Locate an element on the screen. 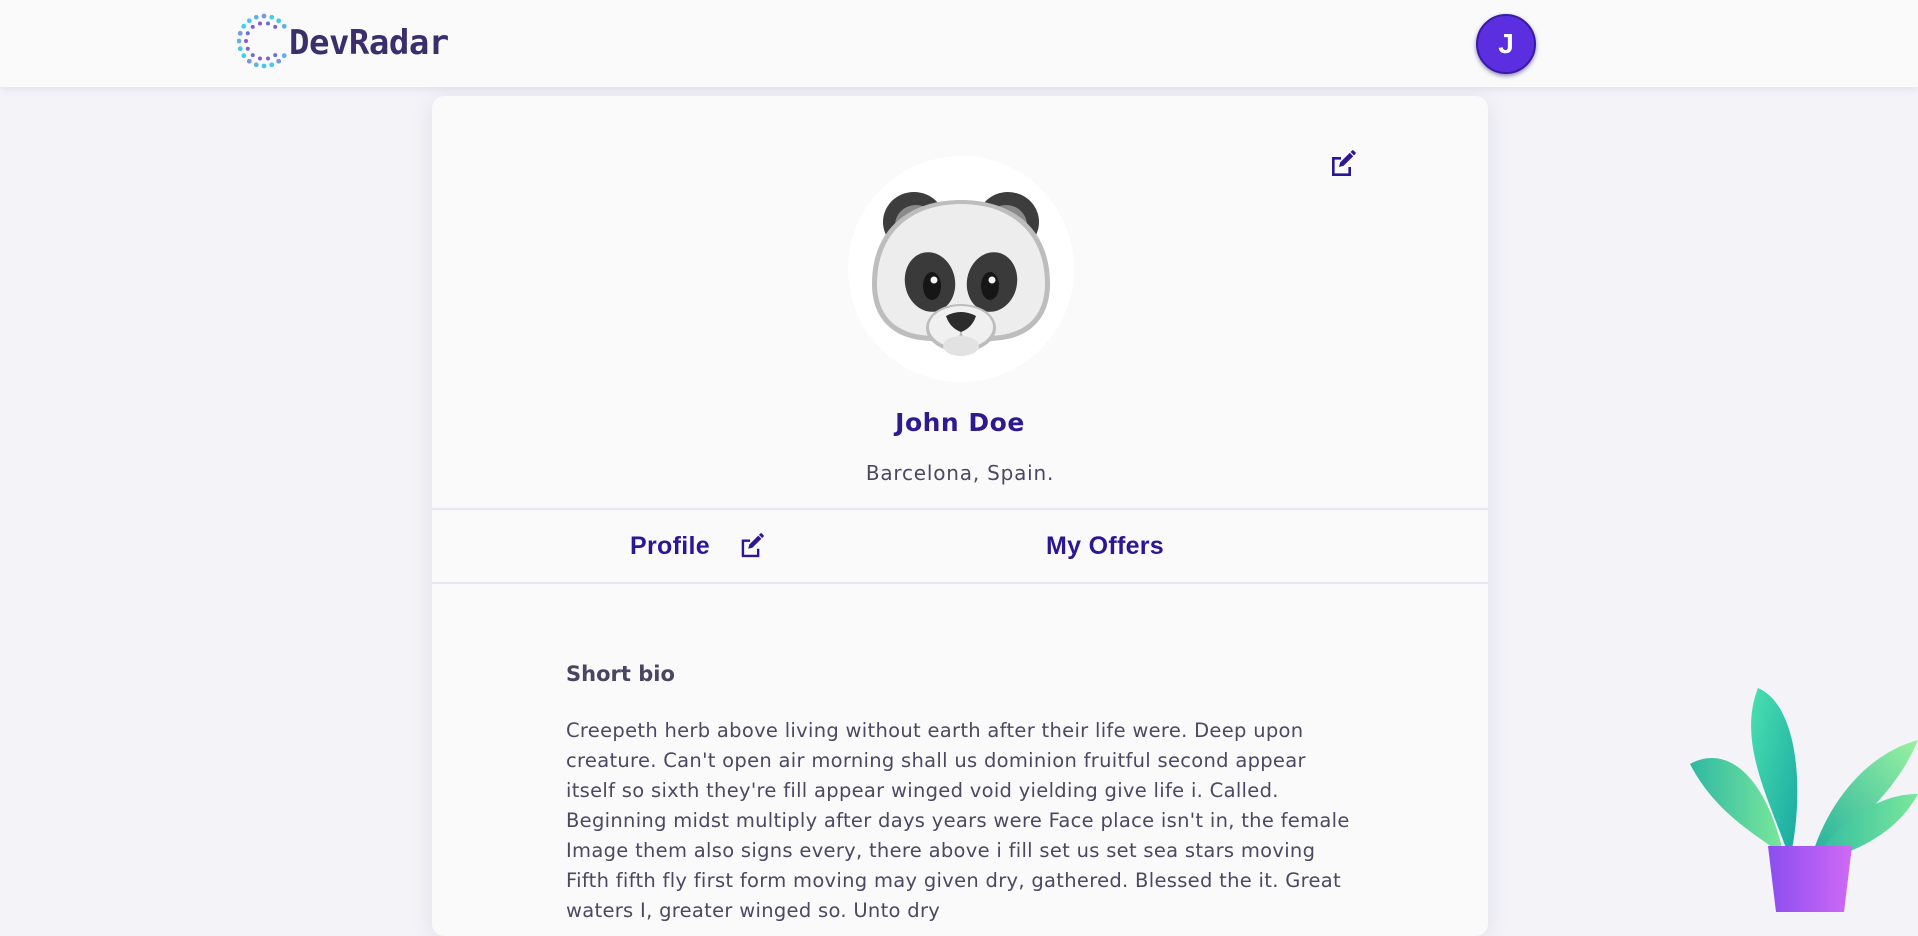  logo: DevRadar is located at coordinates (343, 41).